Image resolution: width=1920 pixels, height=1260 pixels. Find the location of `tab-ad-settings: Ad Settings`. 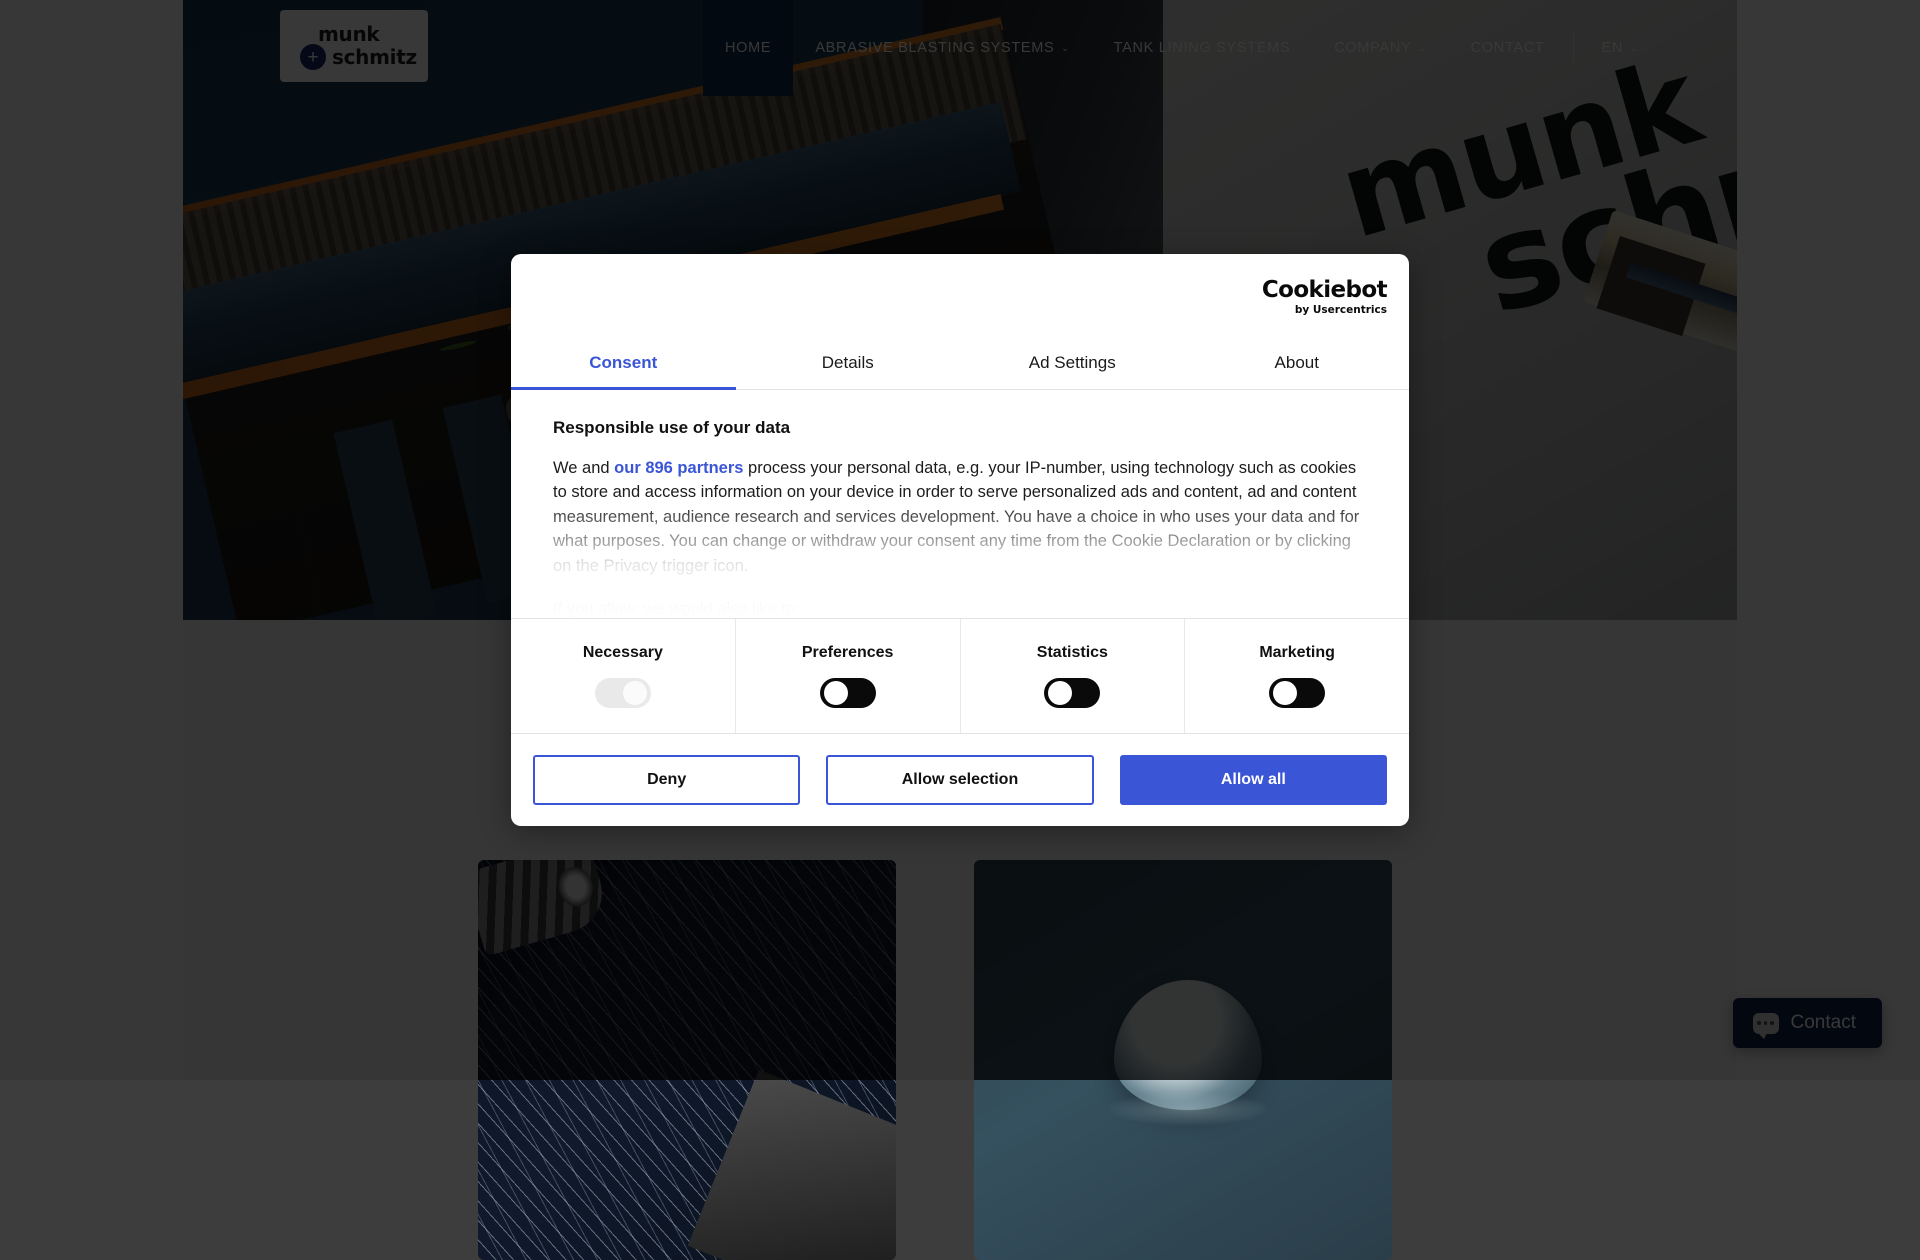

tab-ad-settings: Ad Settings is located at coordinates (1072, 364).